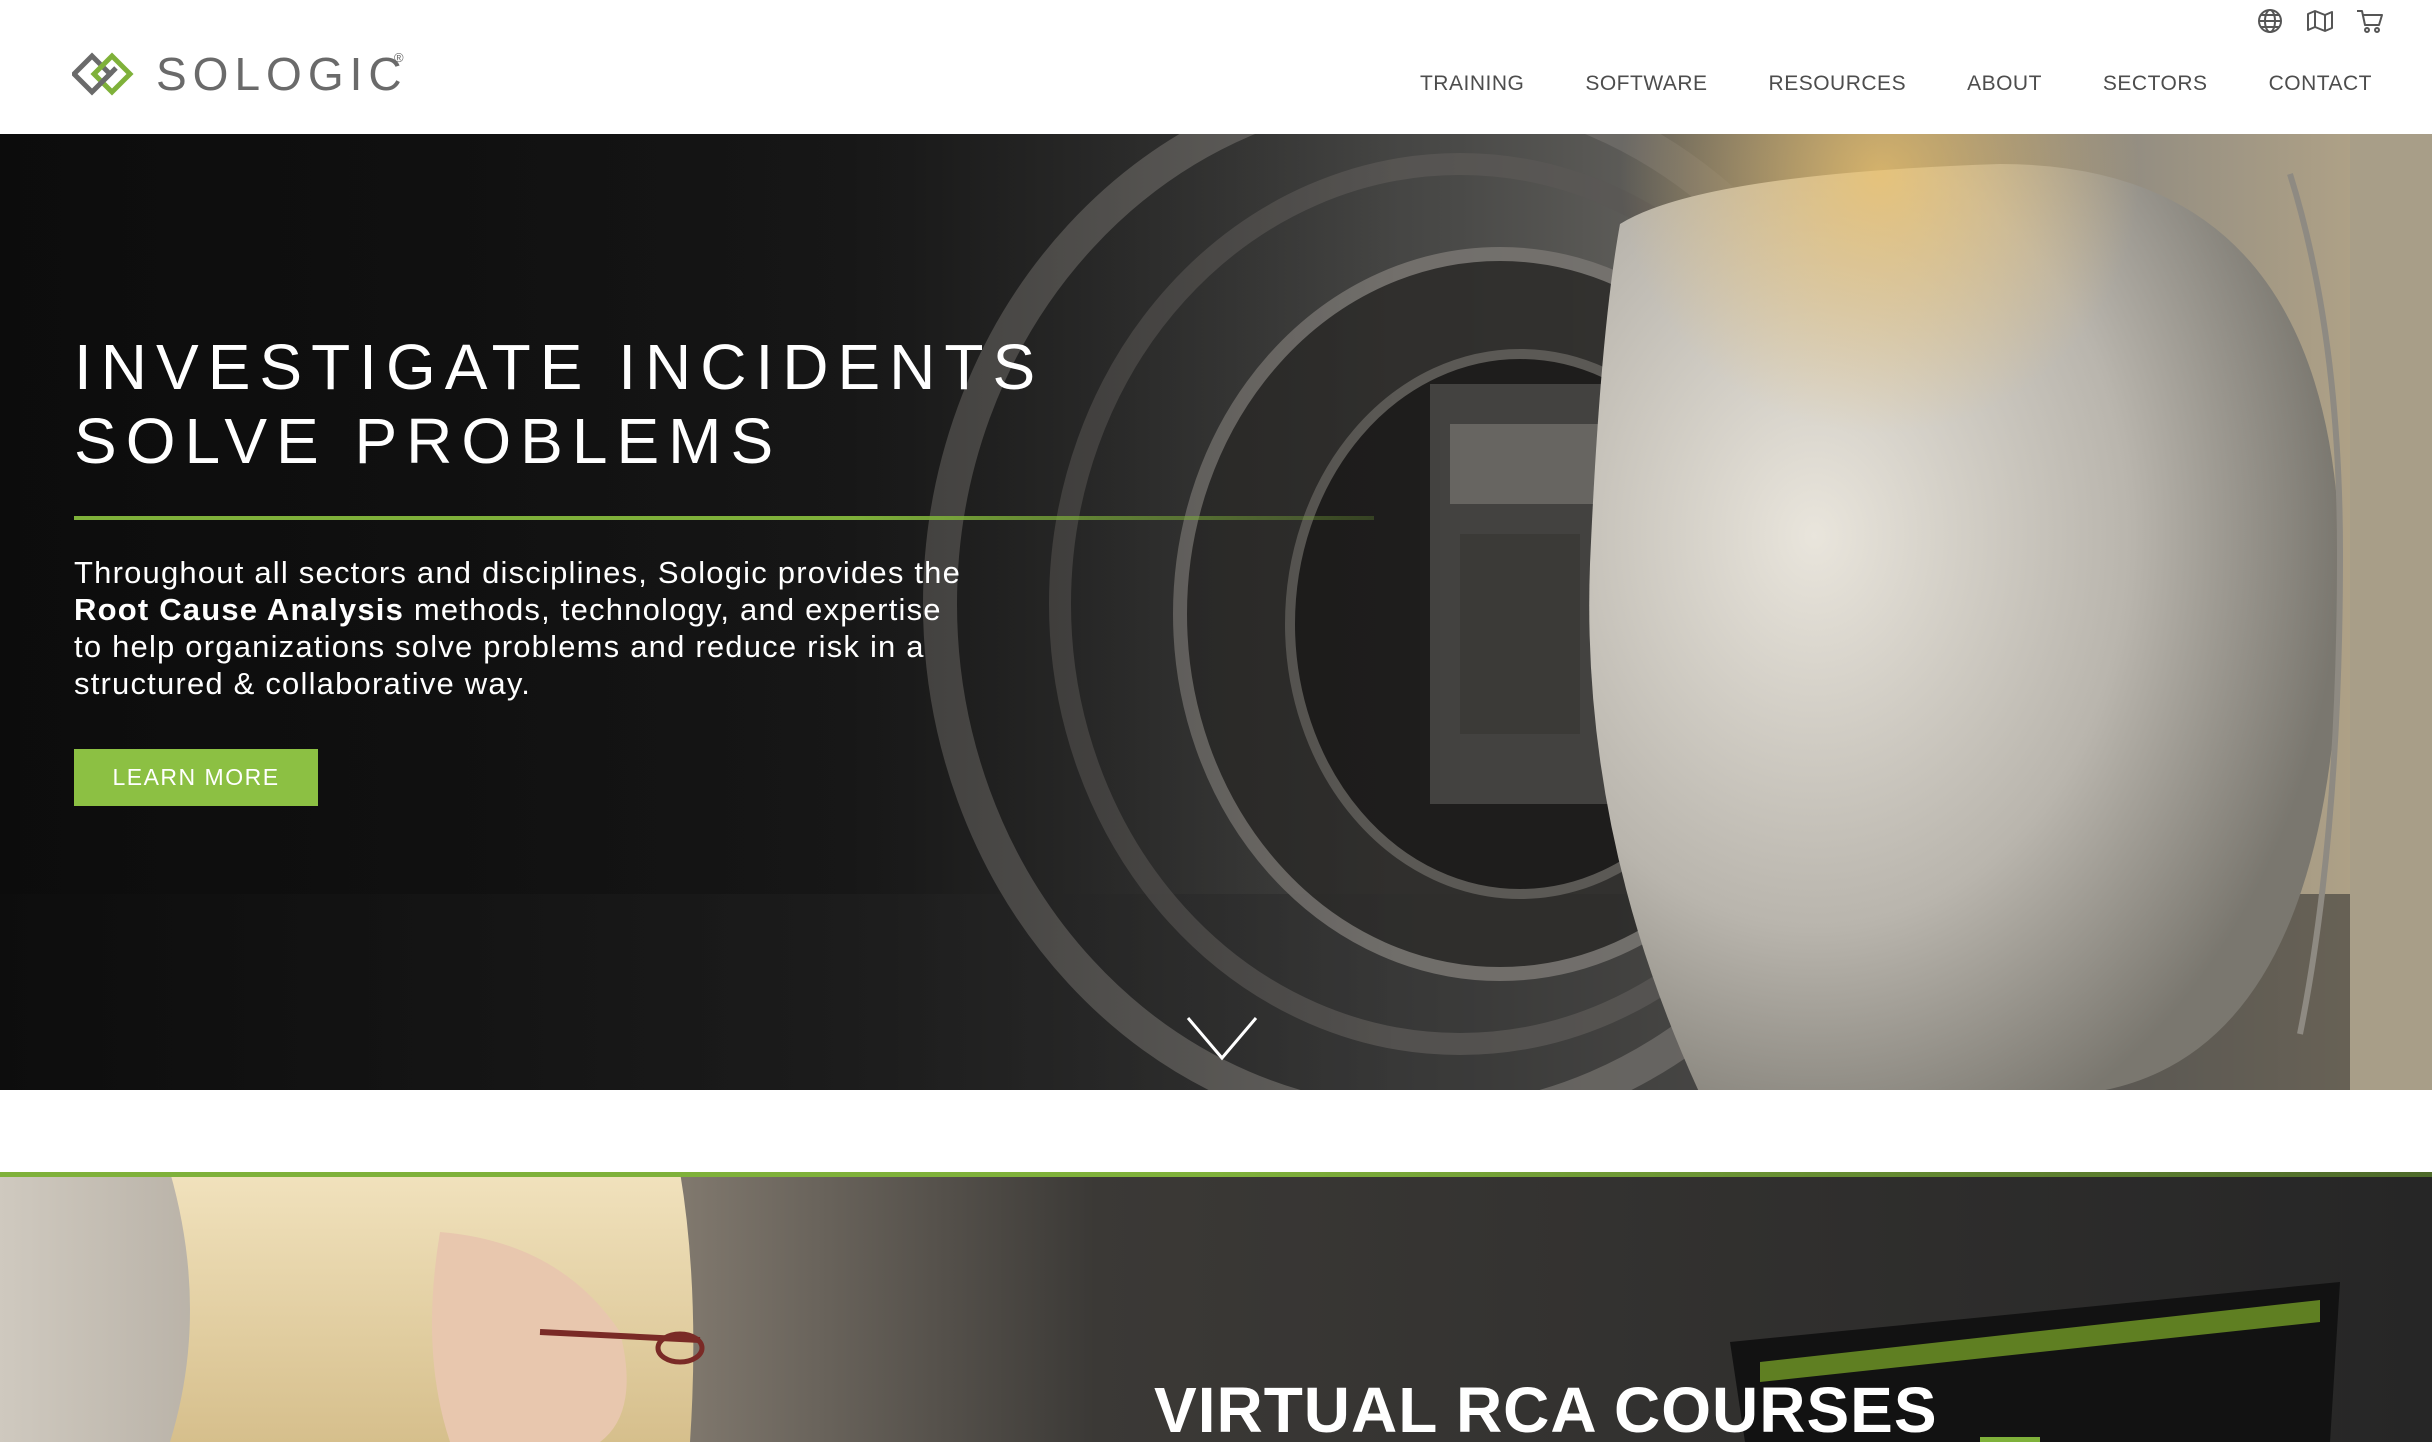 The height and width of the screenshot is (1442, 2432). What do you see at coordinates (196, 777) in the screenshot?
I see `learn-more-button: LEARN MORE` at bounding box center [196, 777].